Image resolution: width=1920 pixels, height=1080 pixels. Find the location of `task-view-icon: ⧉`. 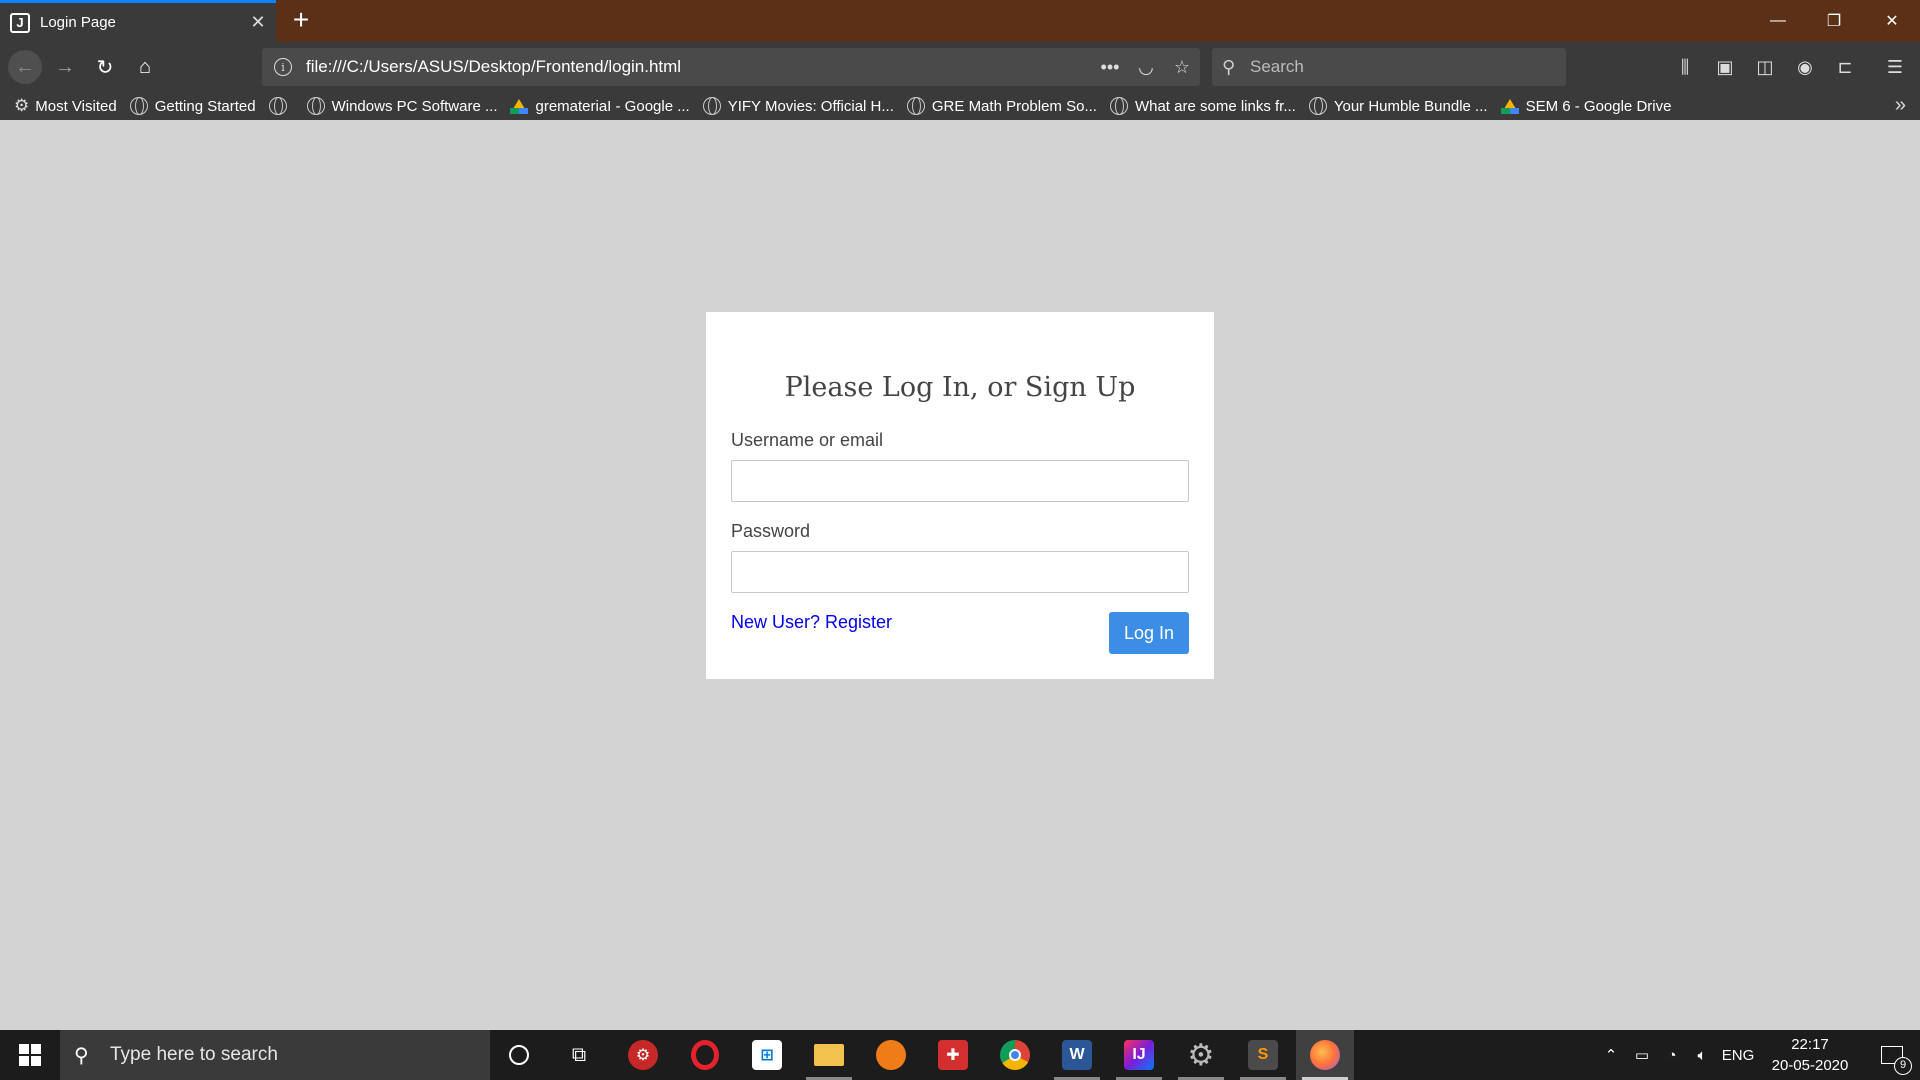

task-view-icon: ⧉ is located at coordinates (579, 1055).